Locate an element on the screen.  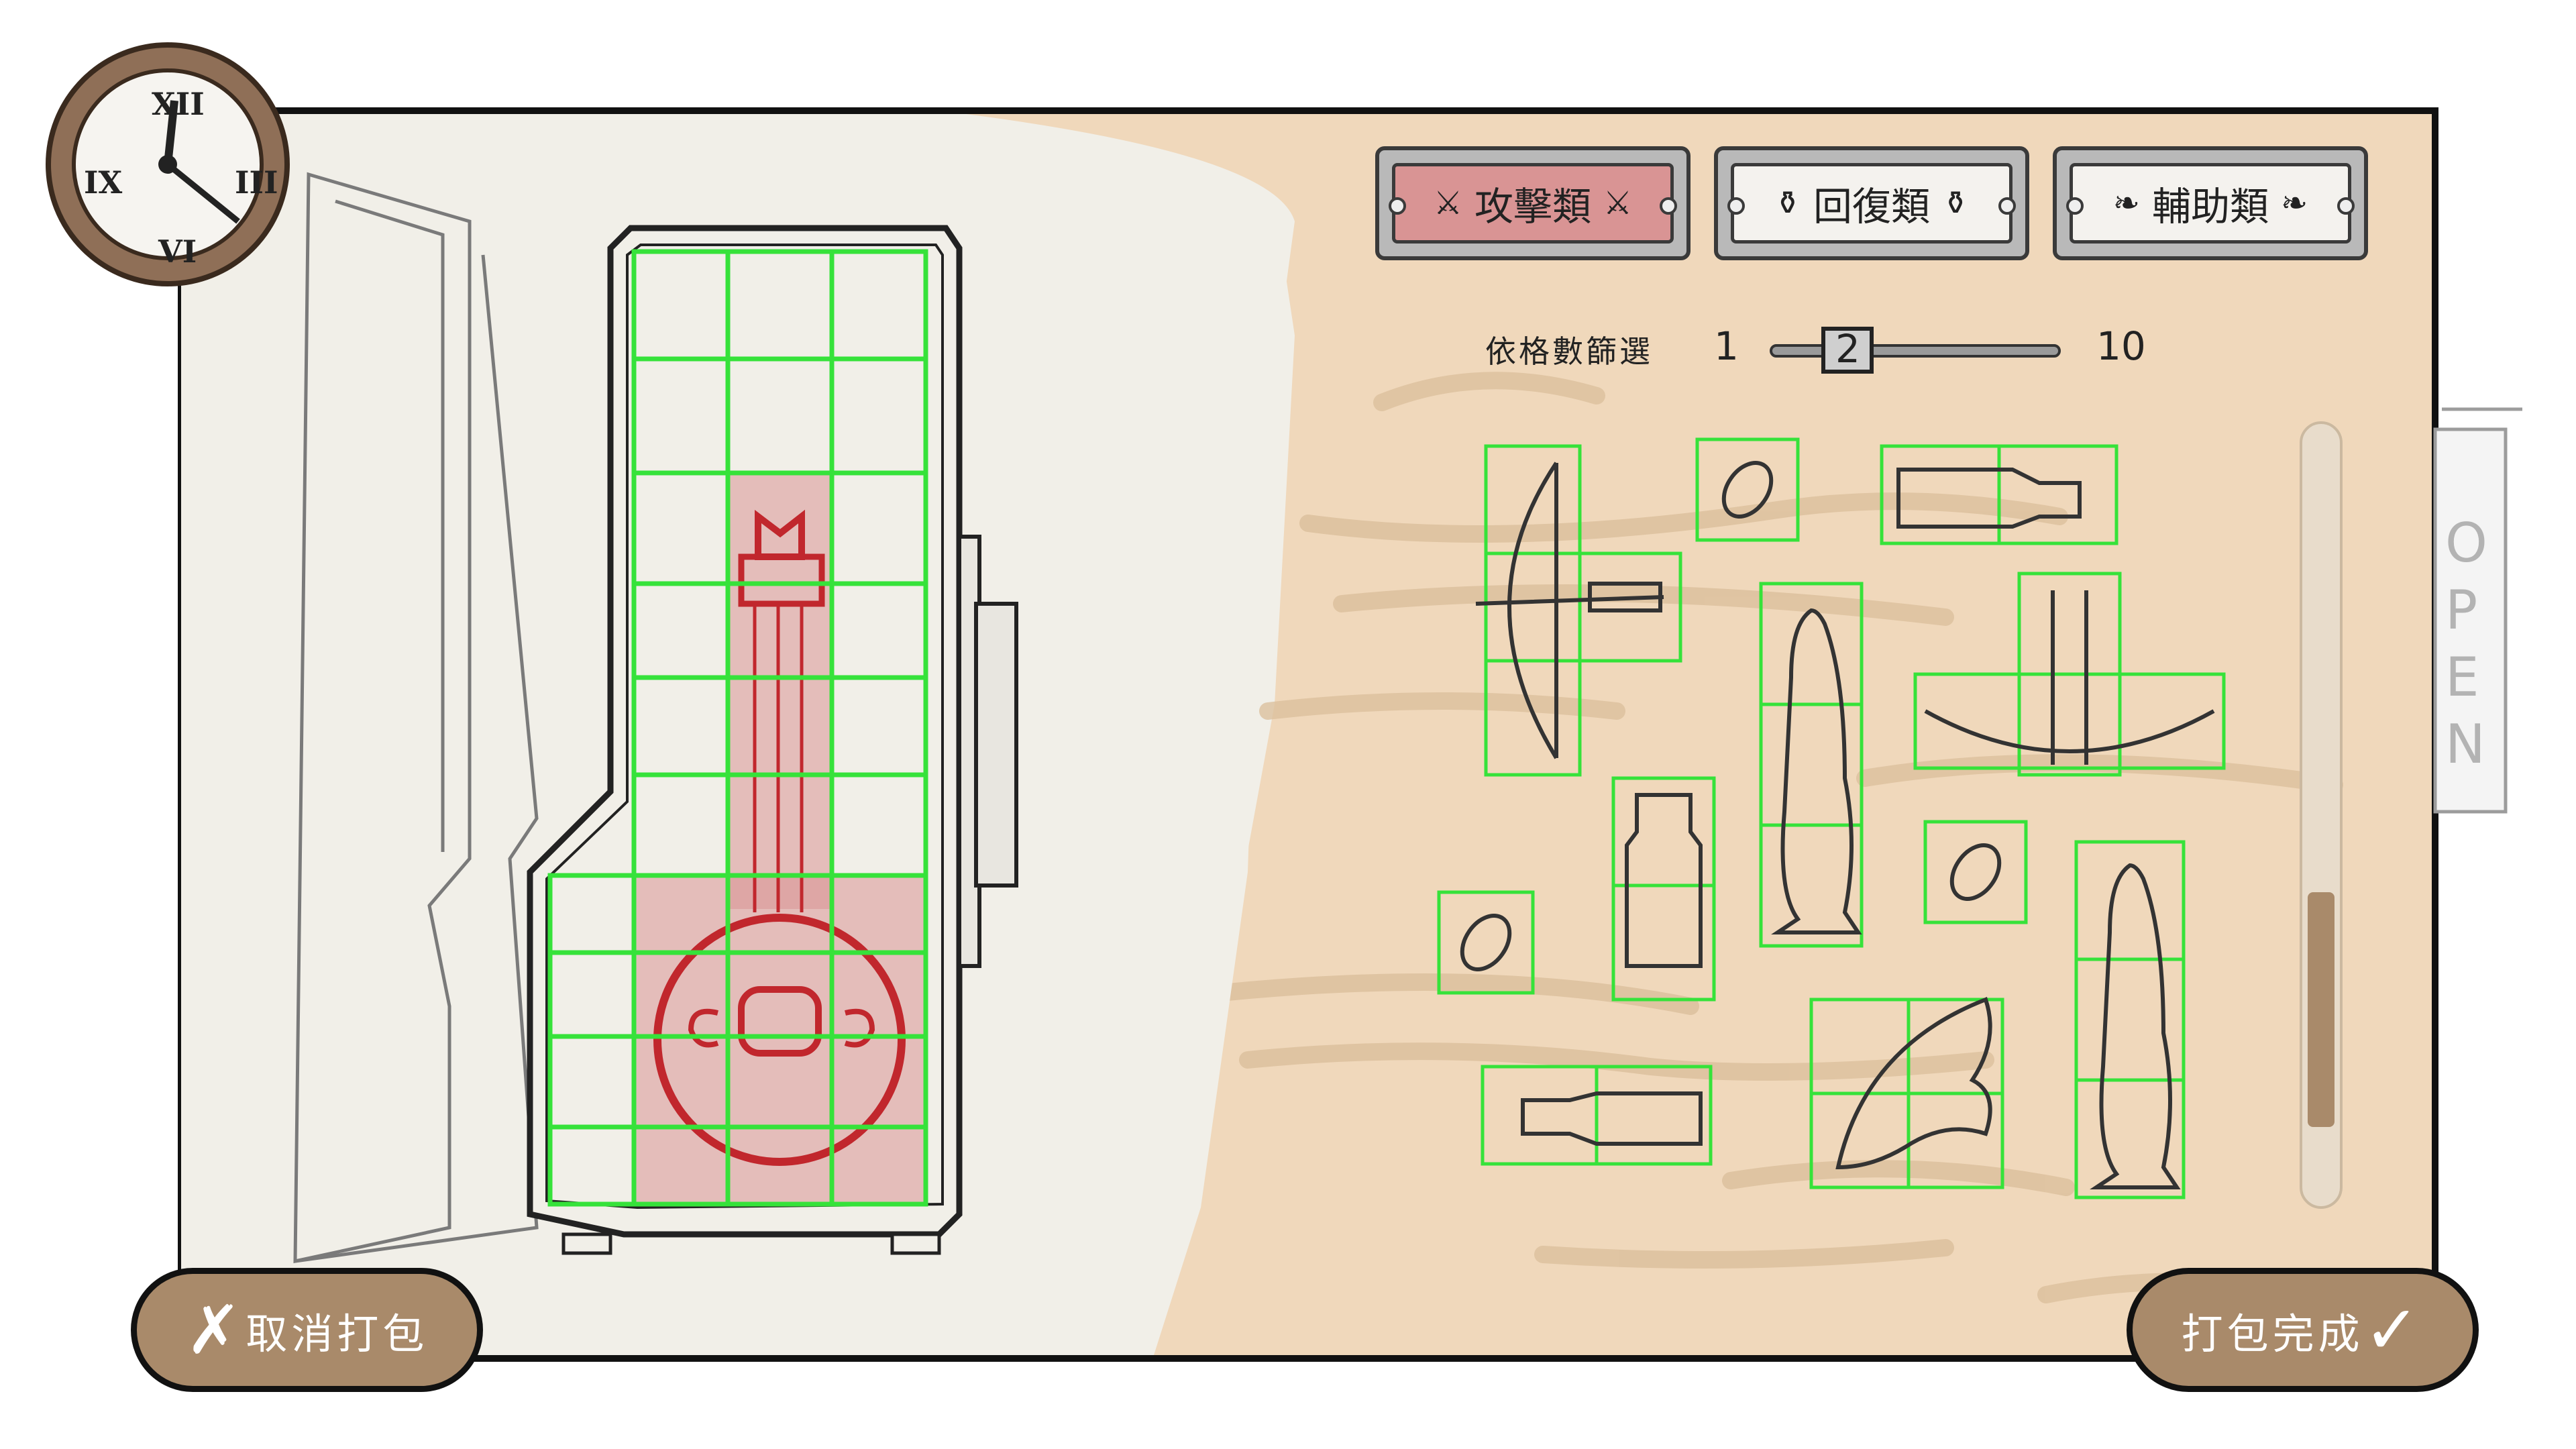
filter-label: 依格數篩選 is located at coordinates (1569, 351).